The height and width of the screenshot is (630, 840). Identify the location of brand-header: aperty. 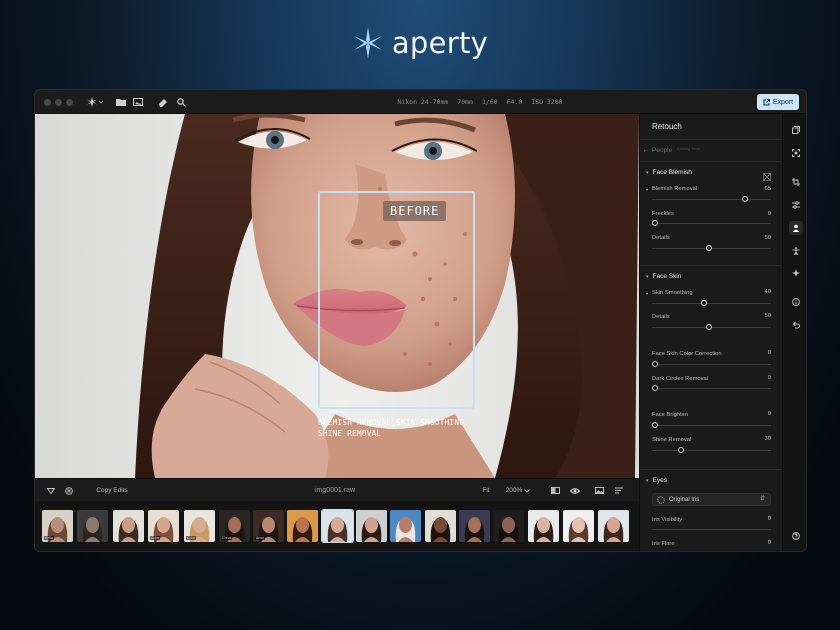
(420, 43).